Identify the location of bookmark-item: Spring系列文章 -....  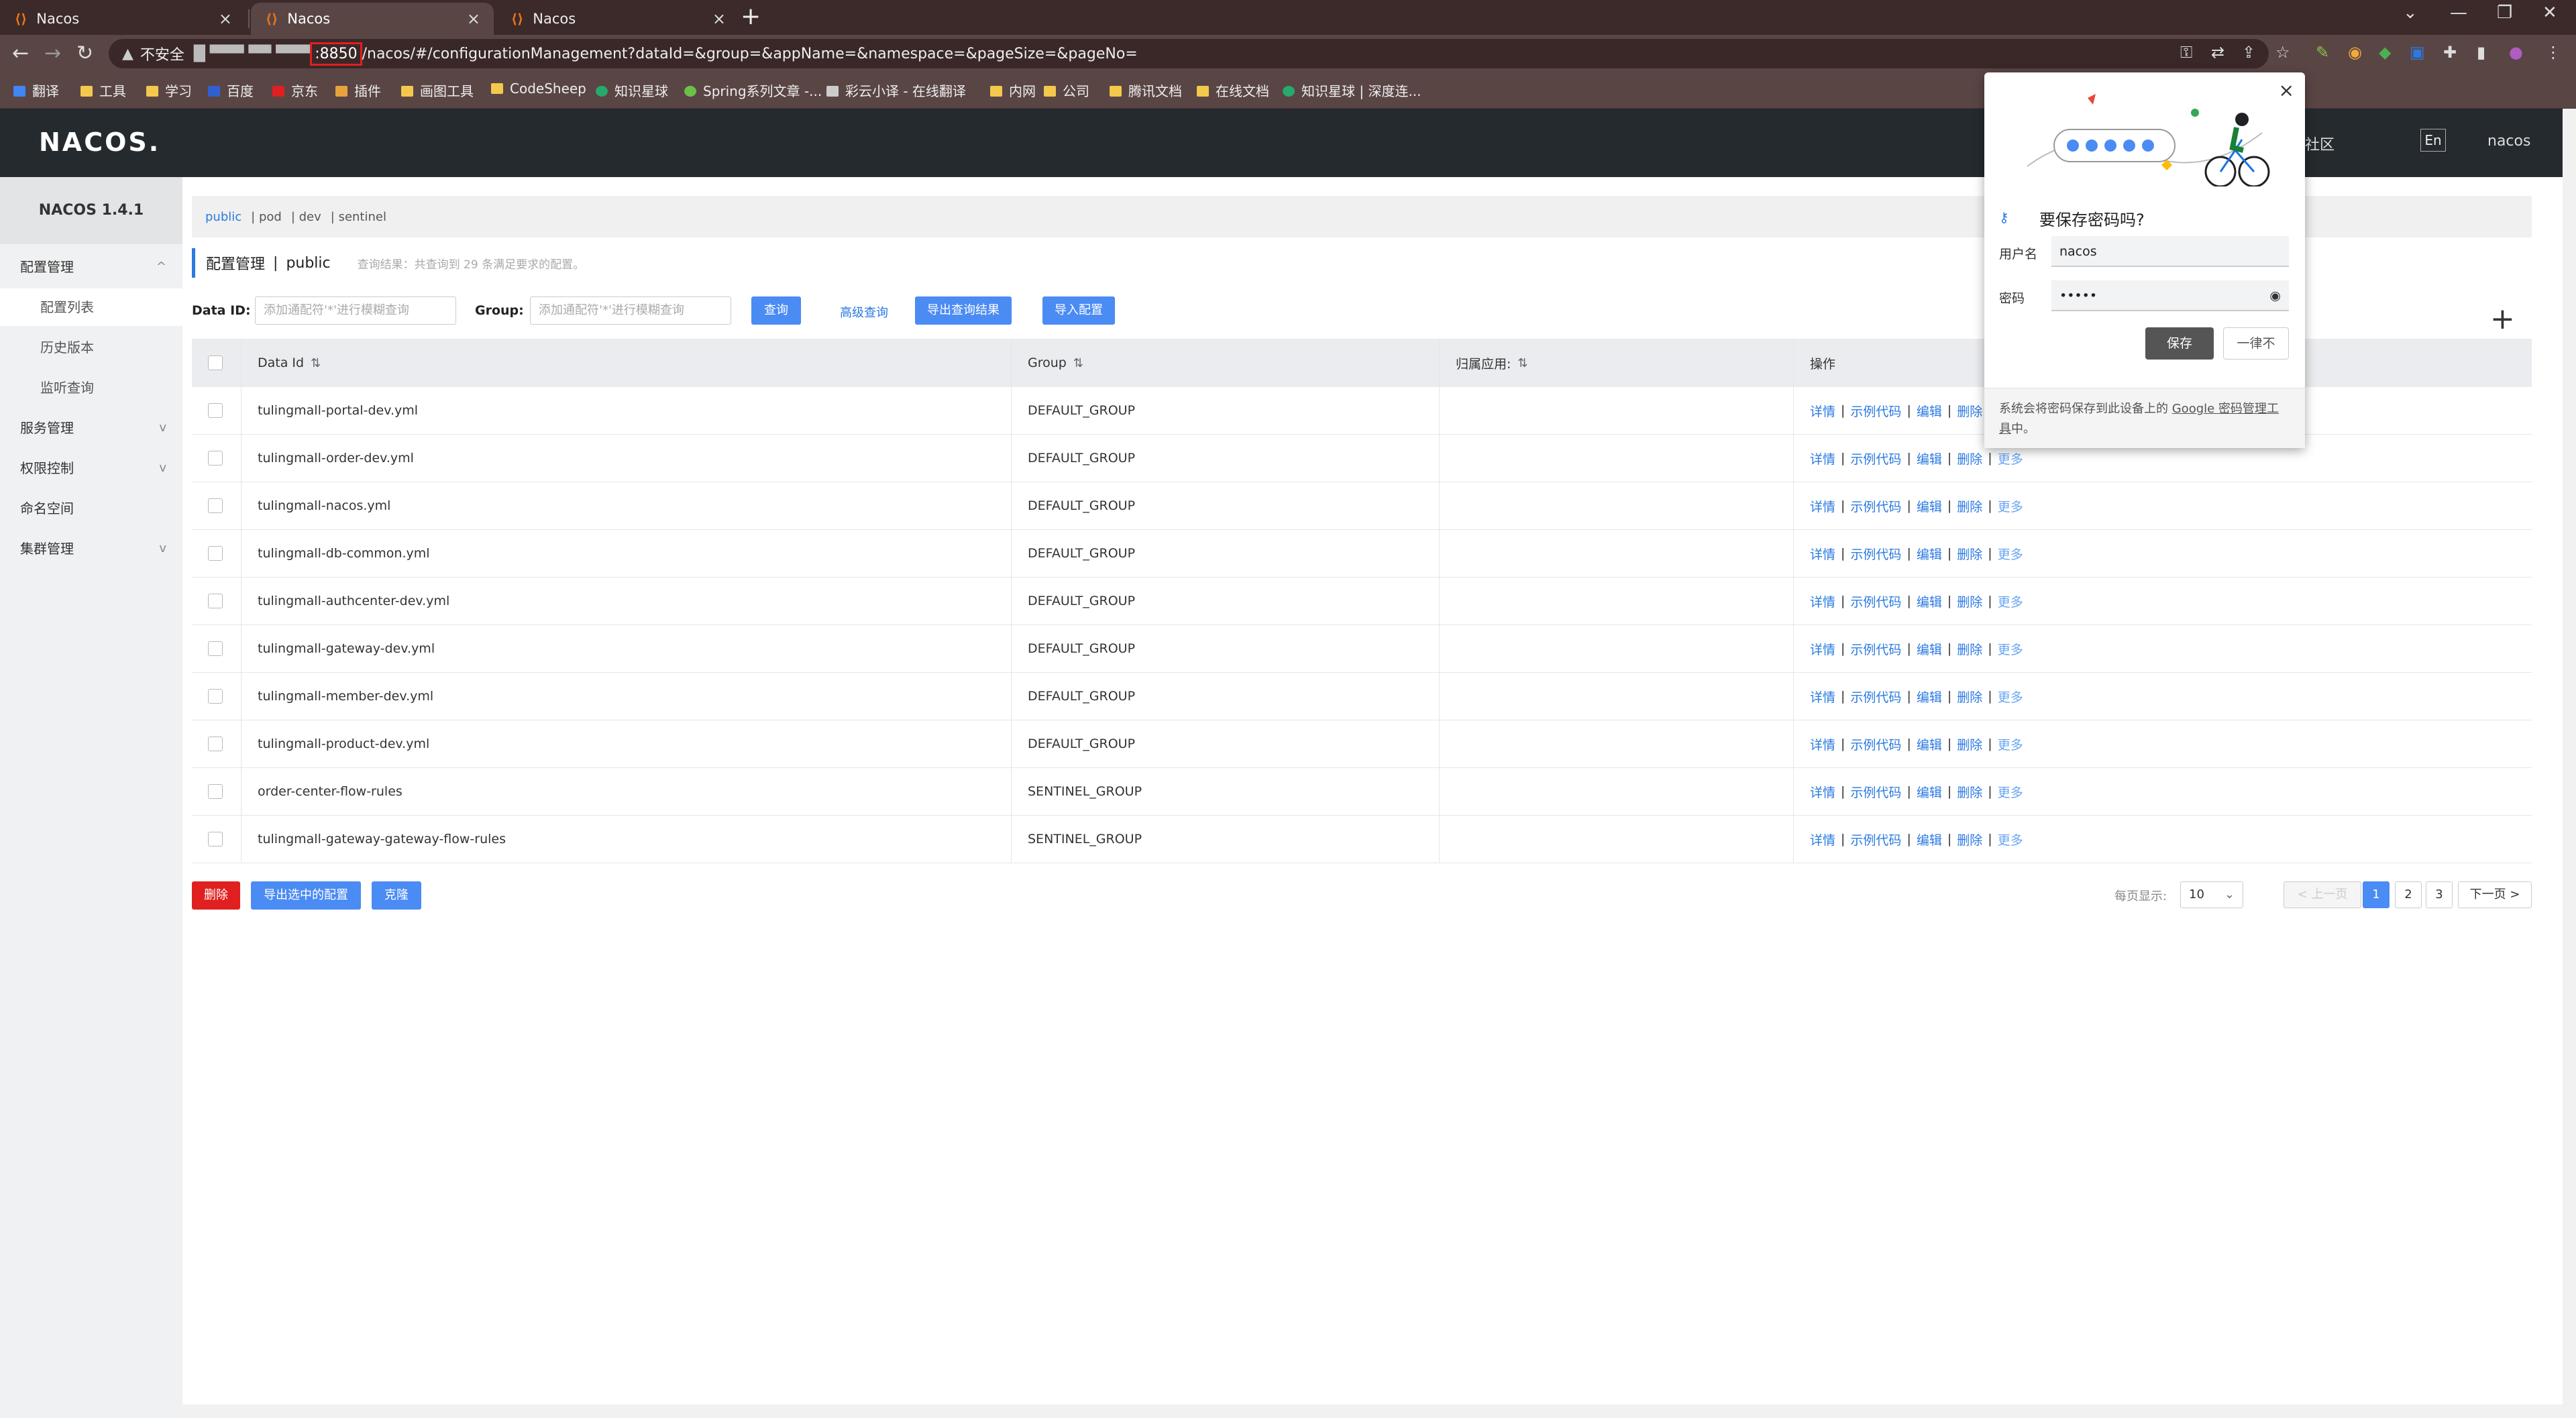
(753, 90).